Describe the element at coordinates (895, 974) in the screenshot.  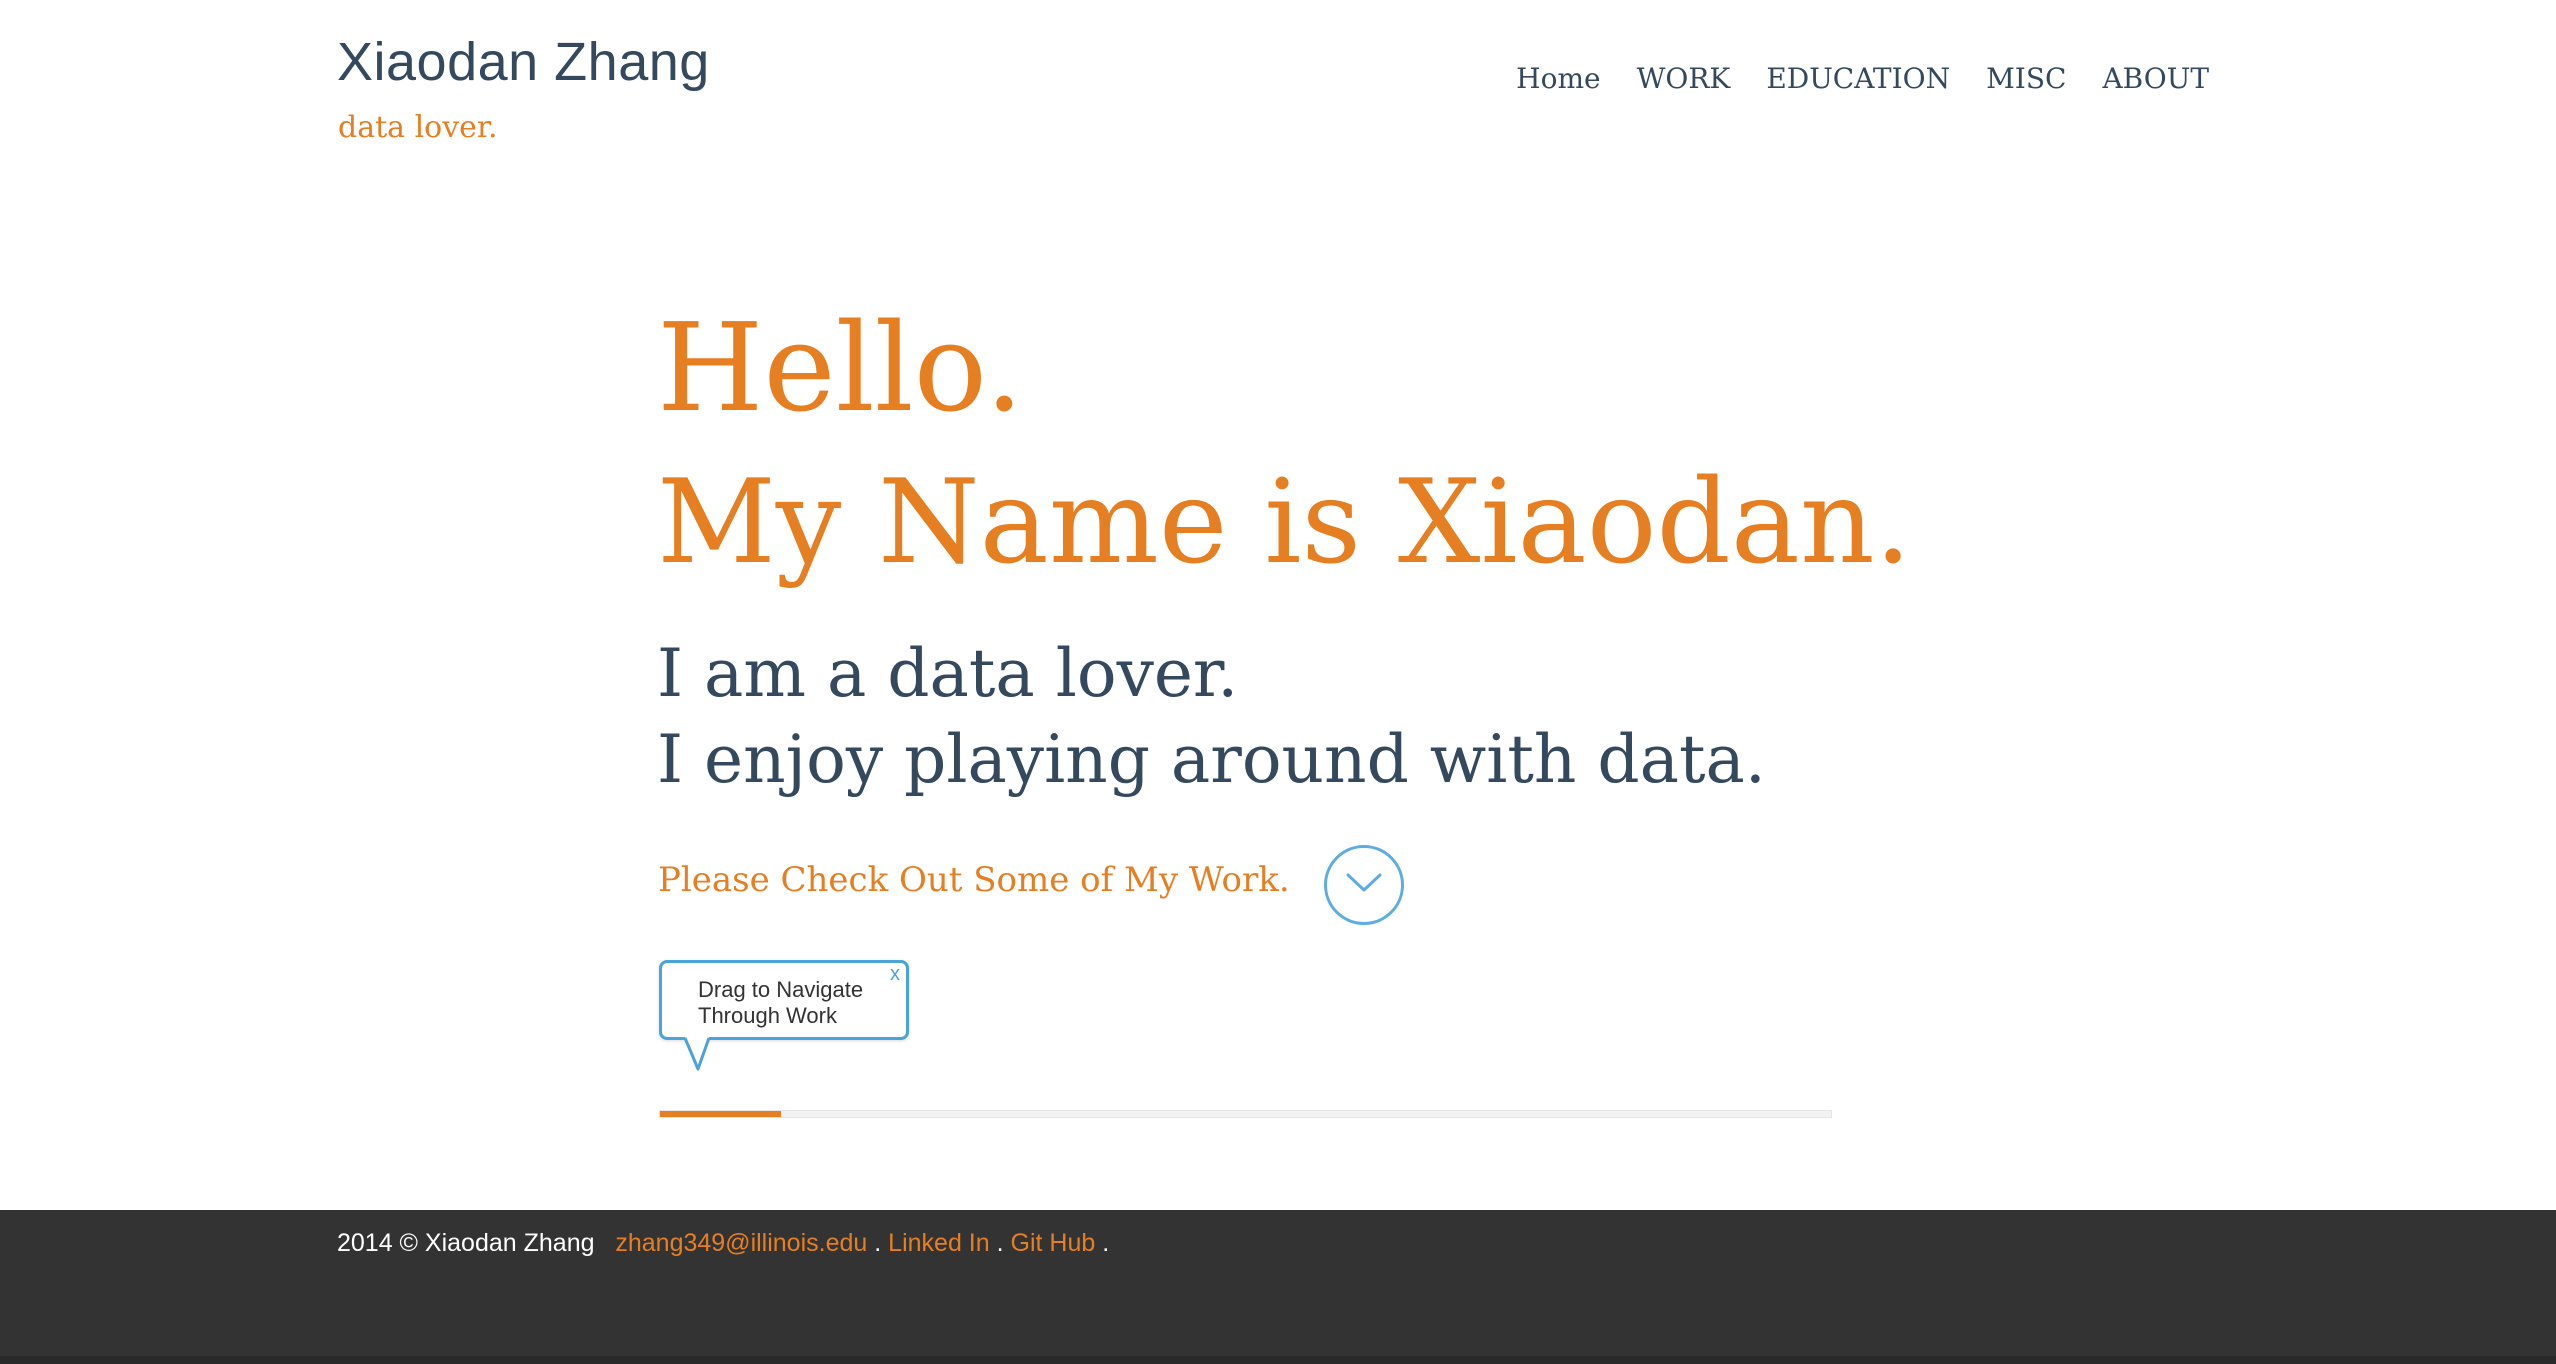
I see `tooltip-close-button: x` at that location.